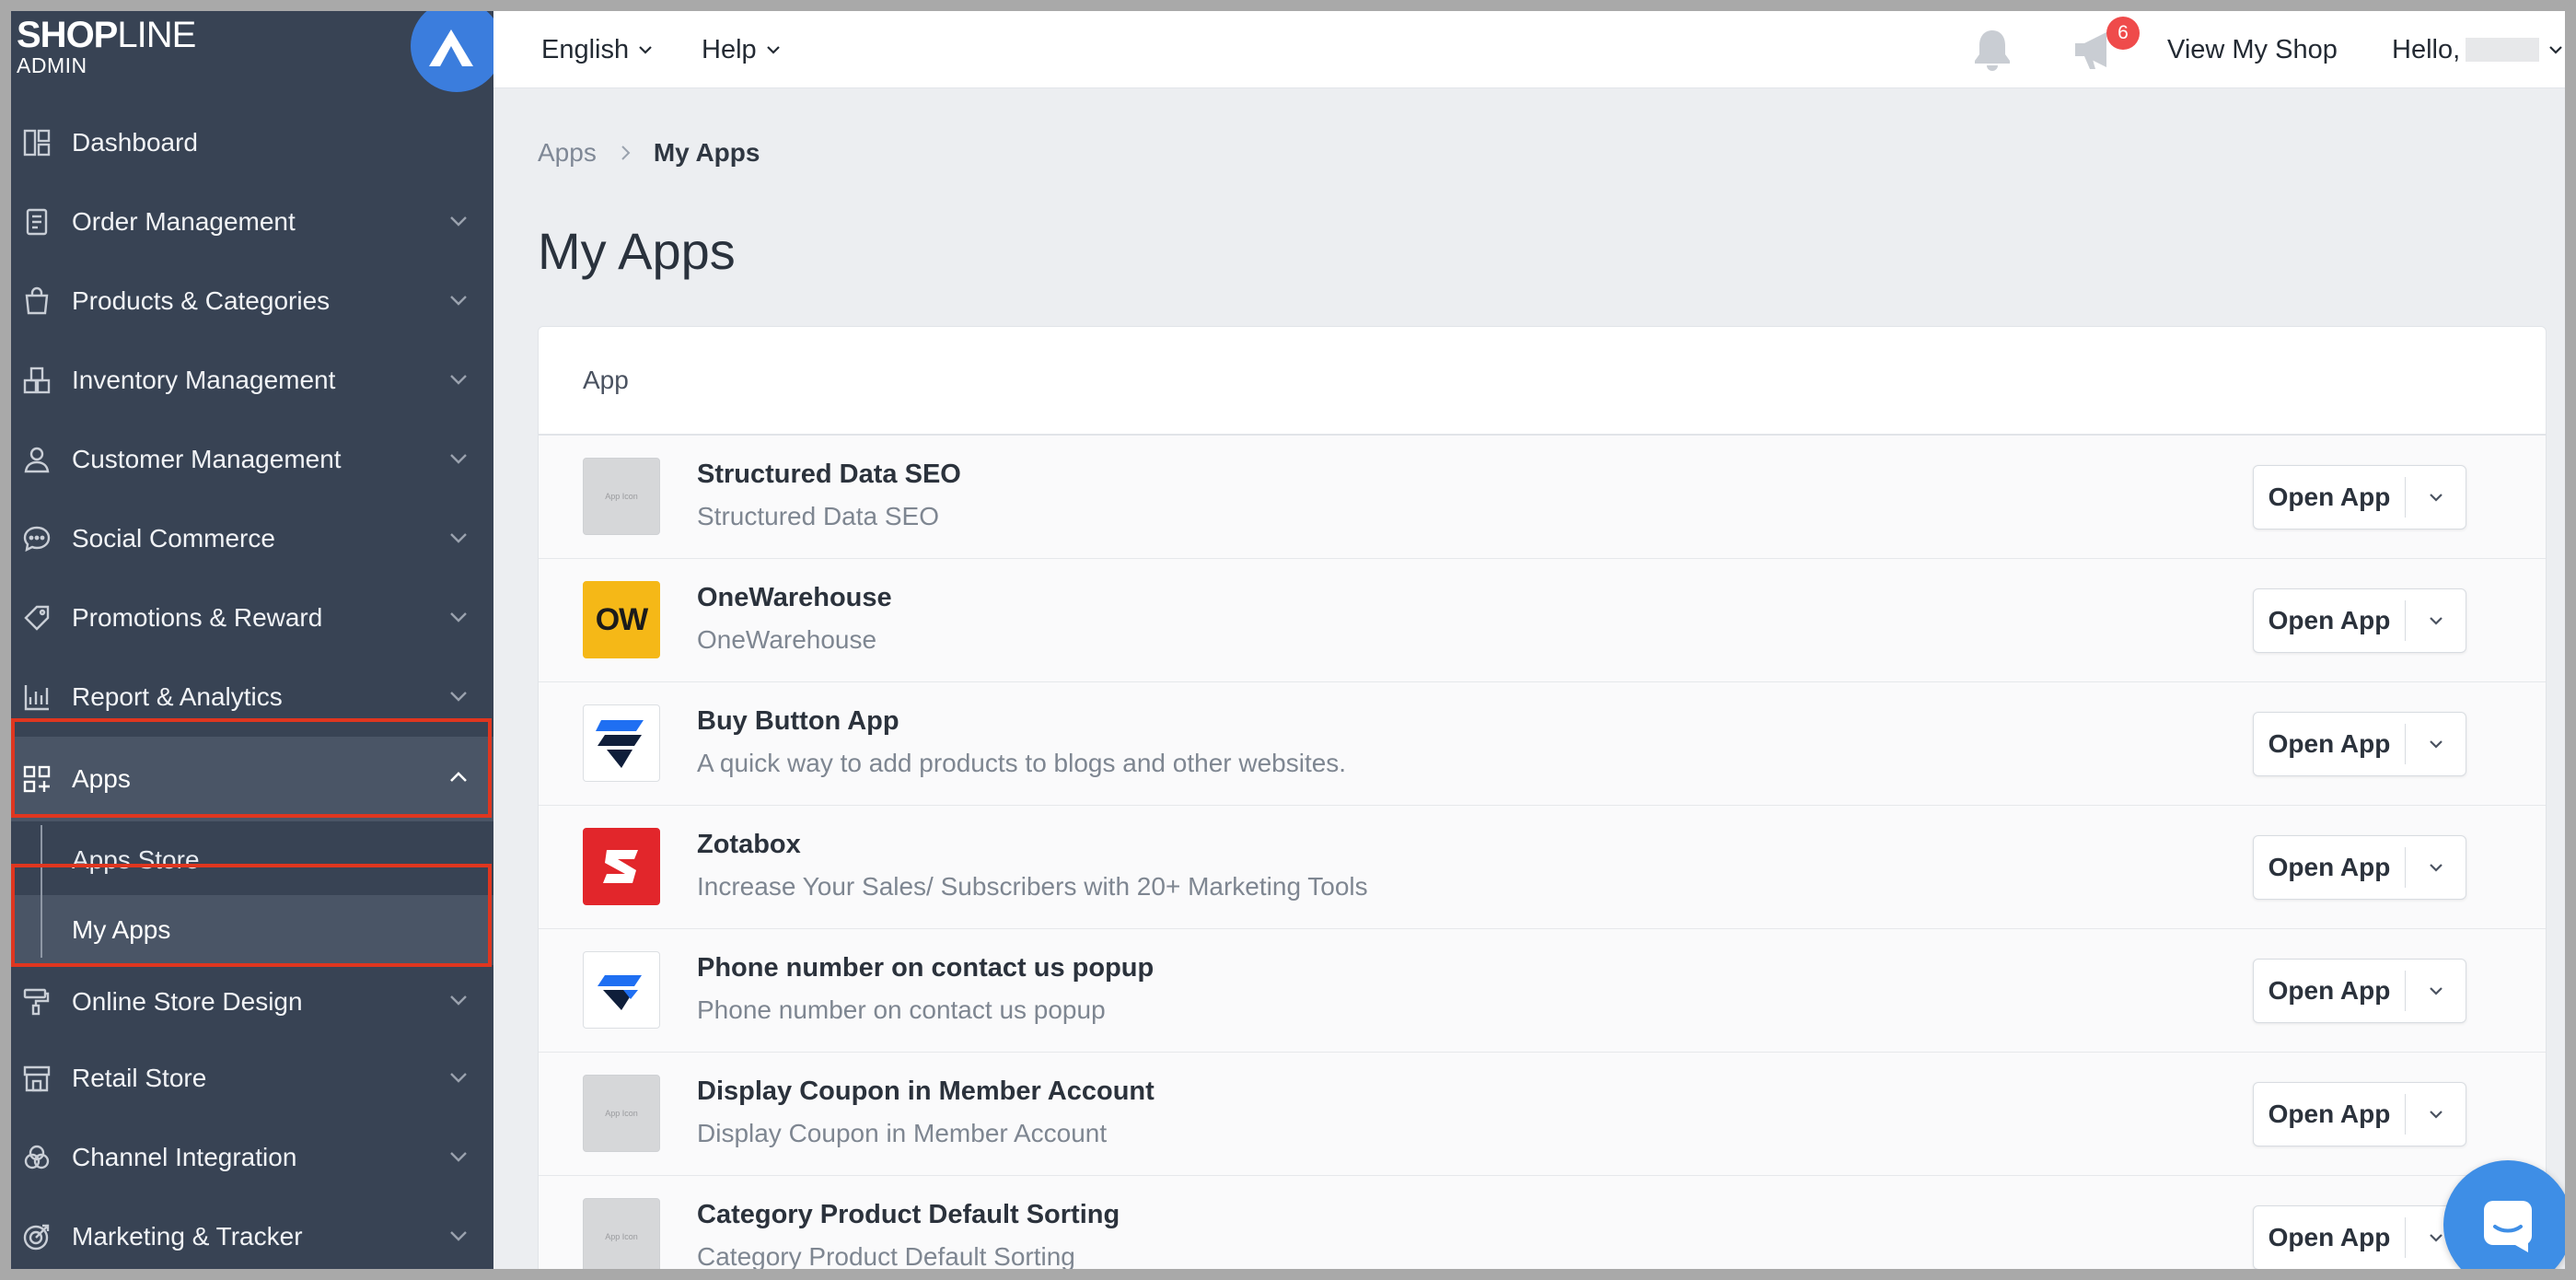 Image resolution: width=2576 pixels, height=1280 pixels. I want to click on sidebar-item-inventory-management: Inventory Management, so click(252, 380).